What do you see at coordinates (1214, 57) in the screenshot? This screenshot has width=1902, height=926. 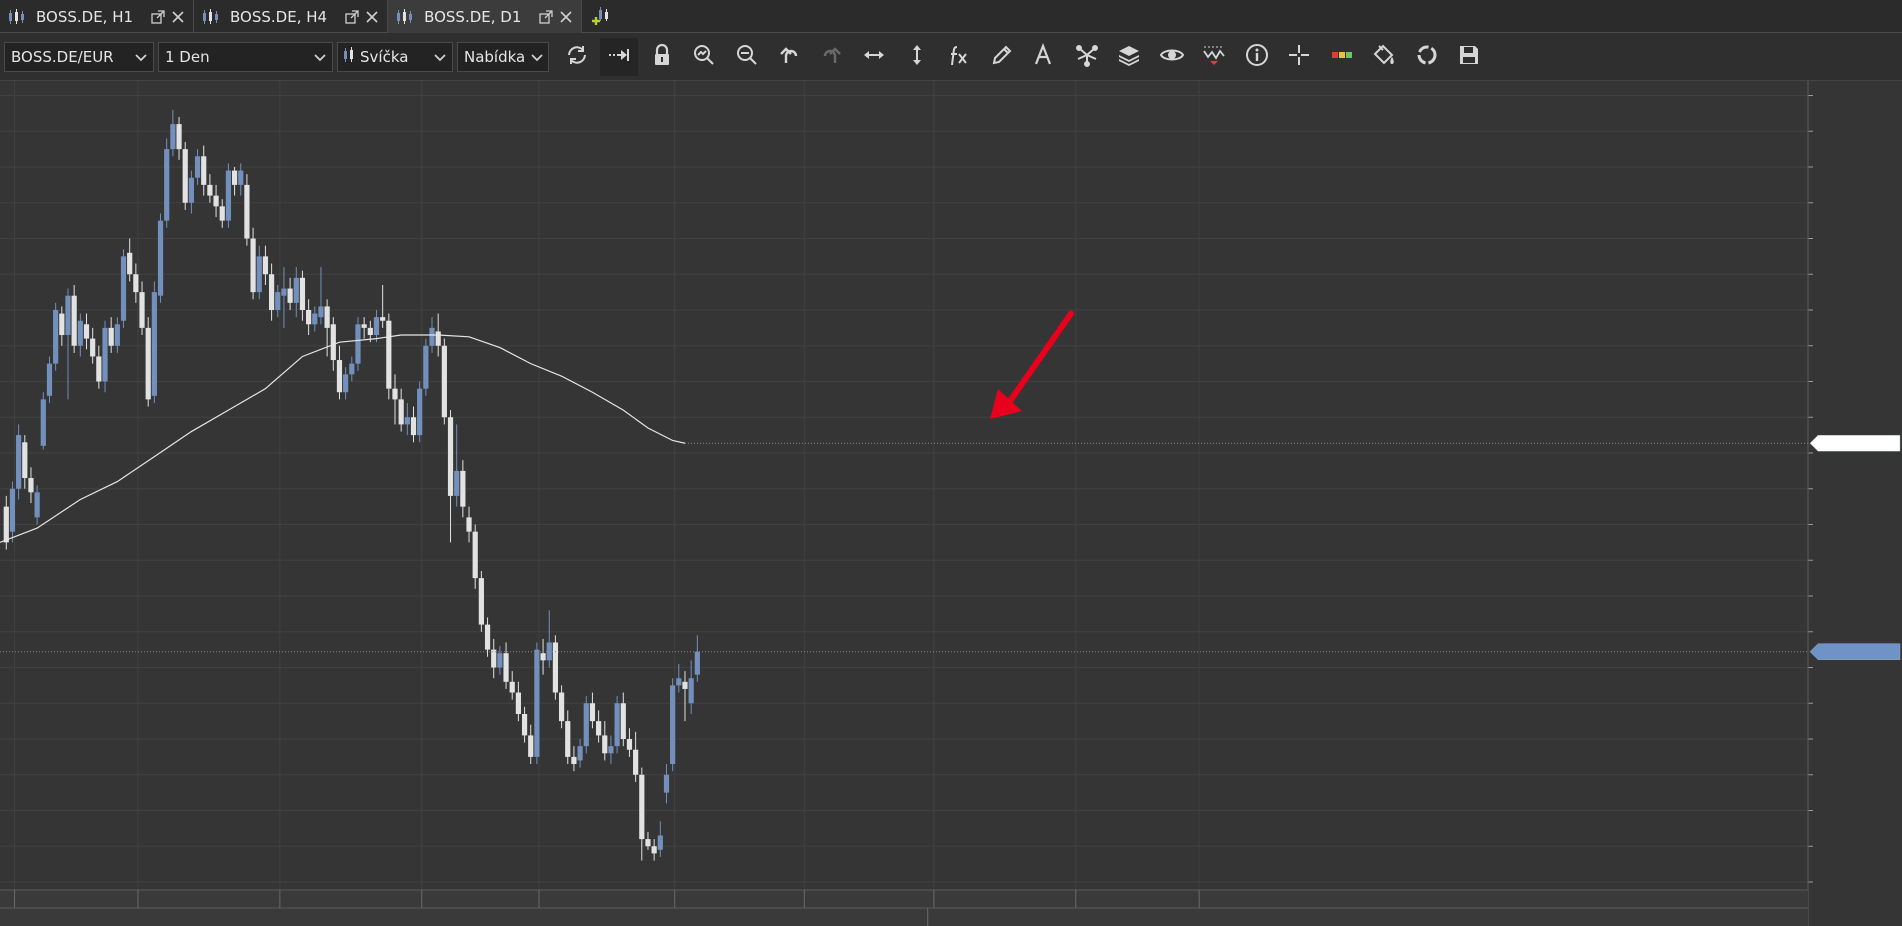 I see `signals-button` at bounding box center [1214, 57].